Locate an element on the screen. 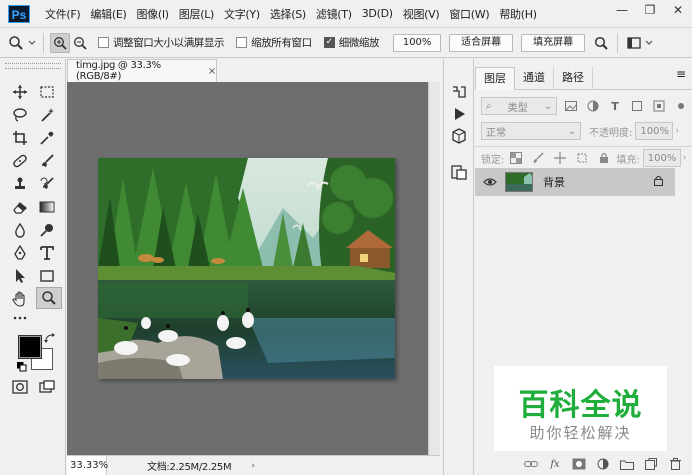 The height and width of the screenshot is (475, 692). dodge-tool is located at coordinates (47, 230).